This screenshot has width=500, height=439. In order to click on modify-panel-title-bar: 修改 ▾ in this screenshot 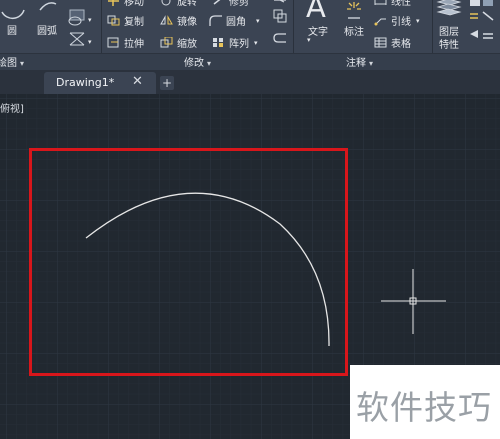, I will do `click(197, 61)`.